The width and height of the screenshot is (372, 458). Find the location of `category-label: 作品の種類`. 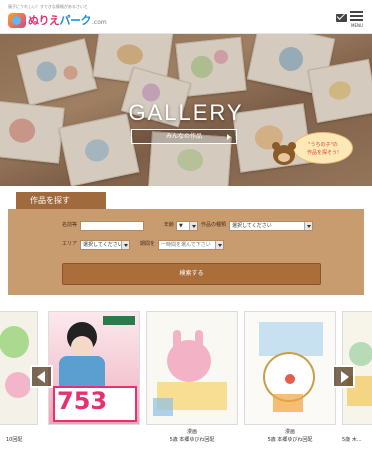

category-label: 作品の種類 is located at coordinates (214, 225).